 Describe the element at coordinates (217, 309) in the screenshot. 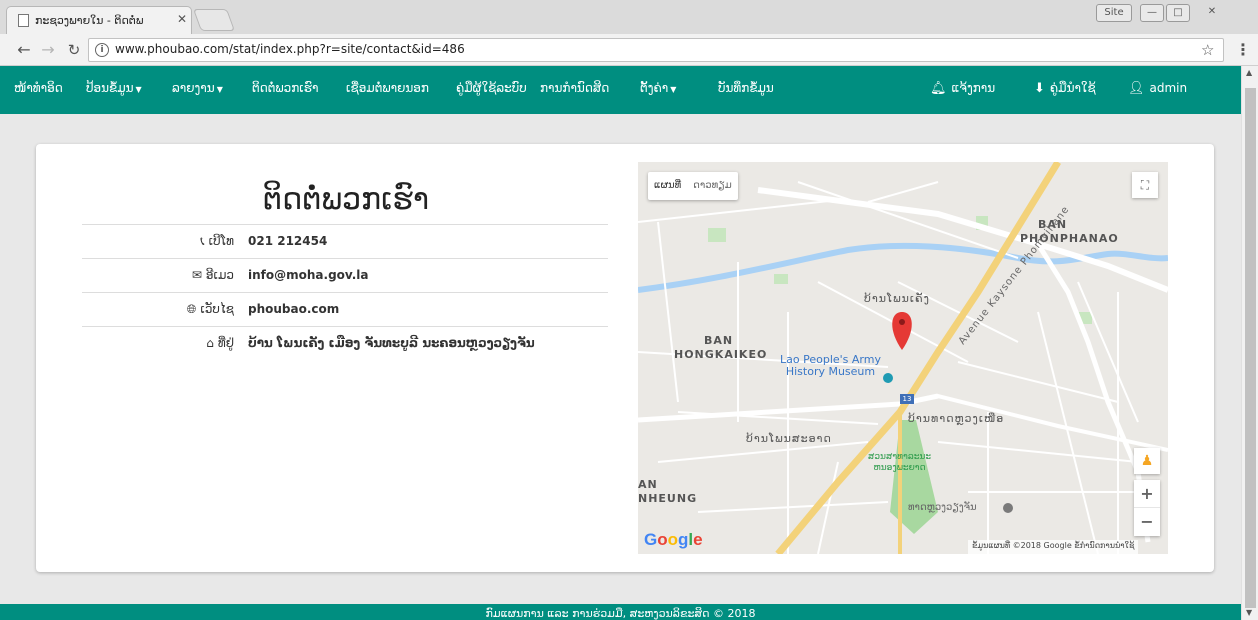

I see `contact-label: ເວັບໄຊ` at that location.